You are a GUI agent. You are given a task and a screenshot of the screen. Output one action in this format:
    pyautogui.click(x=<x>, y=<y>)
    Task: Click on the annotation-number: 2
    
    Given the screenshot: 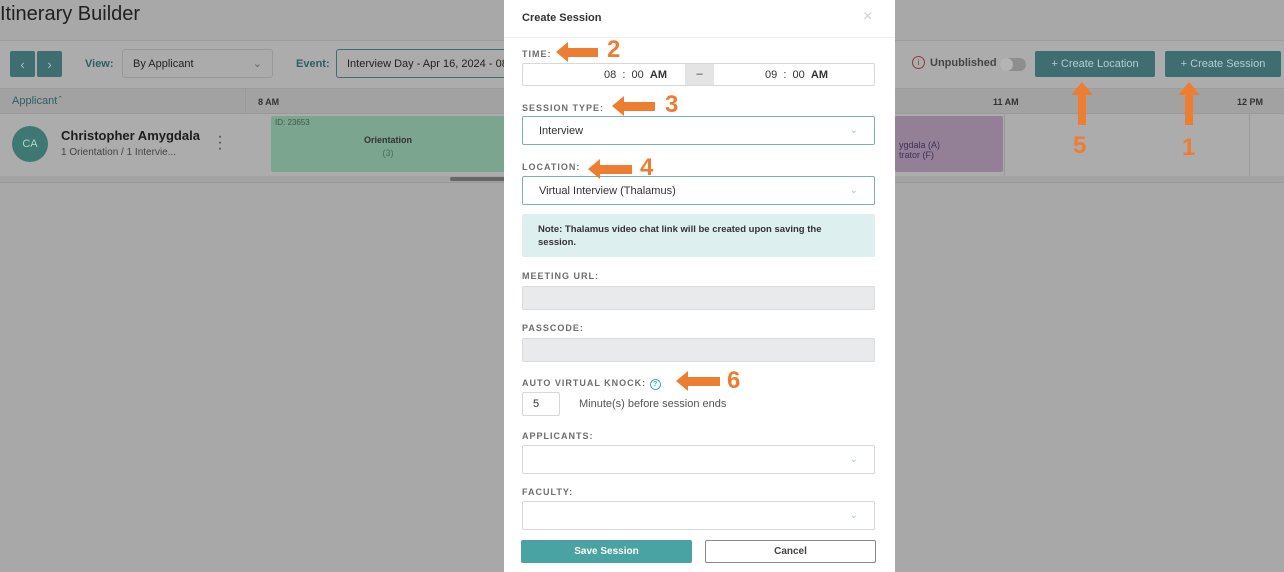 What is the action you would take?
    pyautogui.click(x=614, y=49)
    